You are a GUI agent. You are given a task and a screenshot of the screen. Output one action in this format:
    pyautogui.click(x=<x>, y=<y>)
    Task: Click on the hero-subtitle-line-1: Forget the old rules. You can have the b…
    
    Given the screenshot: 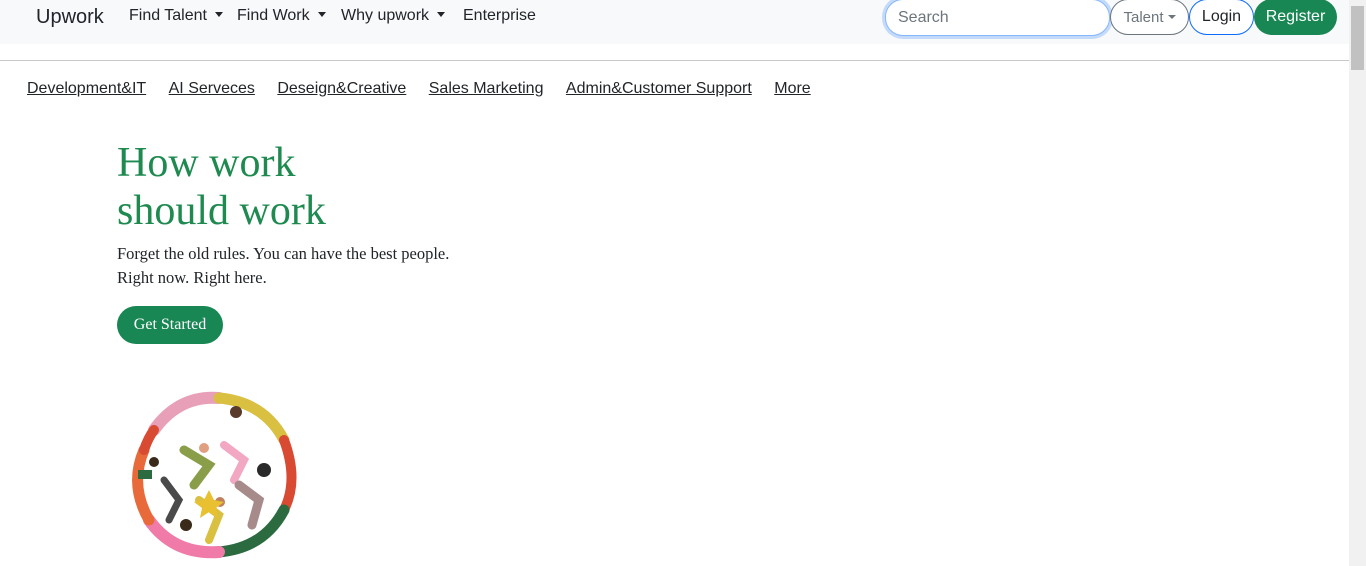 What is the action you would take?
    pyautogui.click(x=283, y=253)
    